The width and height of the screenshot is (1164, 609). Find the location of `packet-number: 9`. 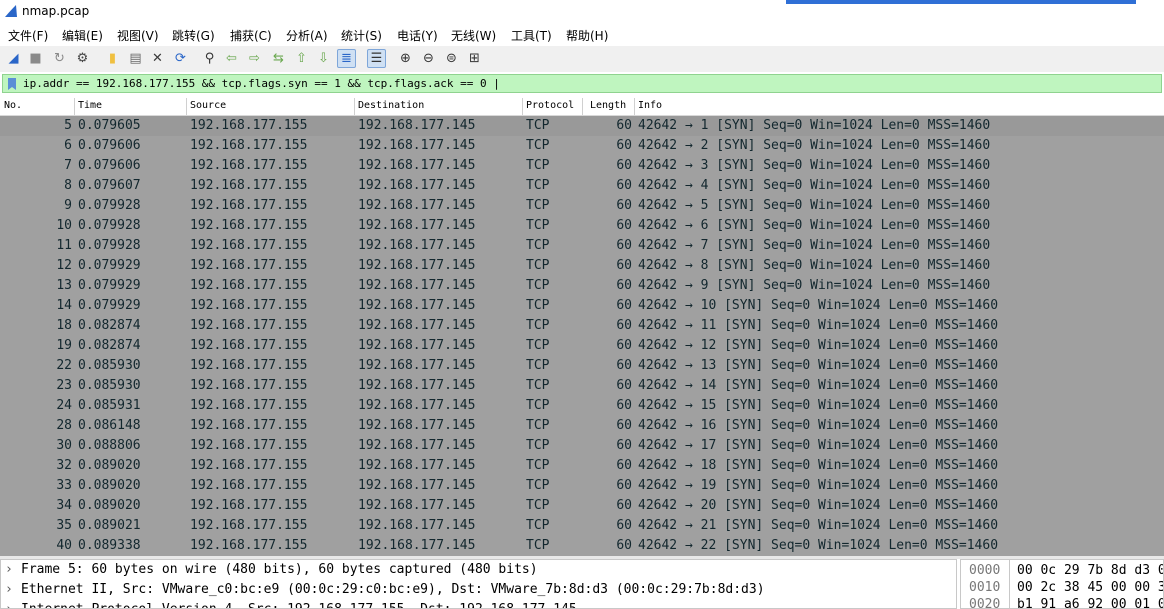

packet-number: 9 is located at coordinates (68, 205).